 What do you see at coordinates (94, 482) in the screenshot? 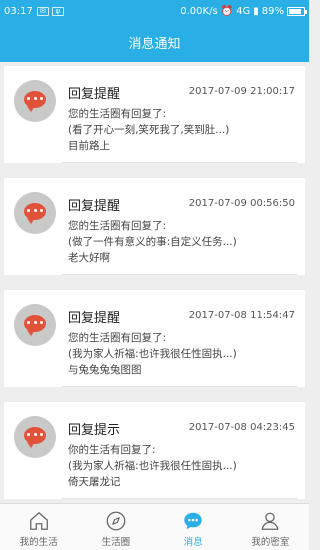
I see `message-line-3: 倚天屠龙记` at bounding box center [94, 482].